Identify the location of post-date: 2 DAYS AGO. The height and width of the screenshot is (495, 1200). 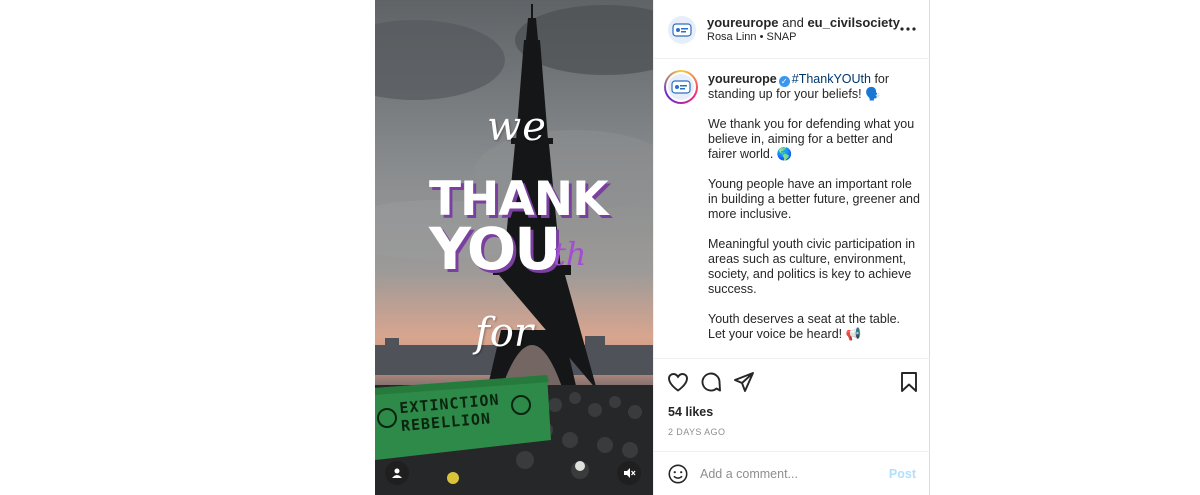
(696, 432).